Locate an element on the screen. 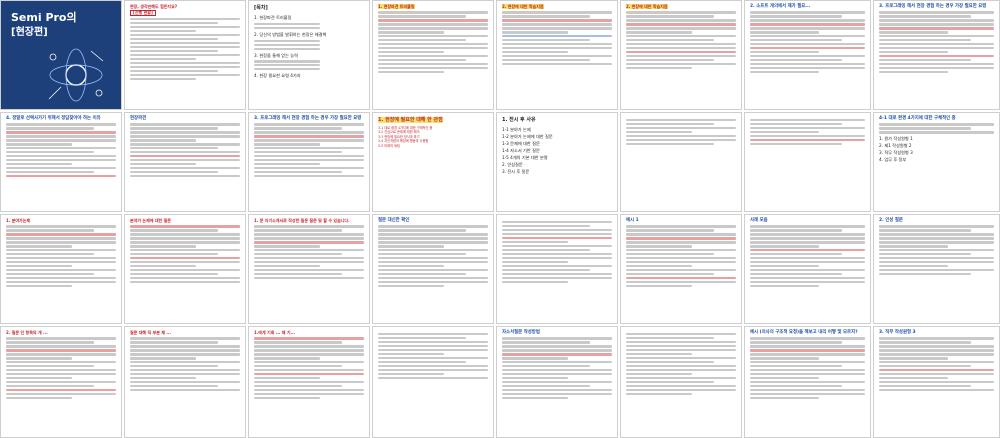 This screenshot has width=1000, height=438. index-item: 1-1 분야가 논제 is located at coordinates (557, 129).